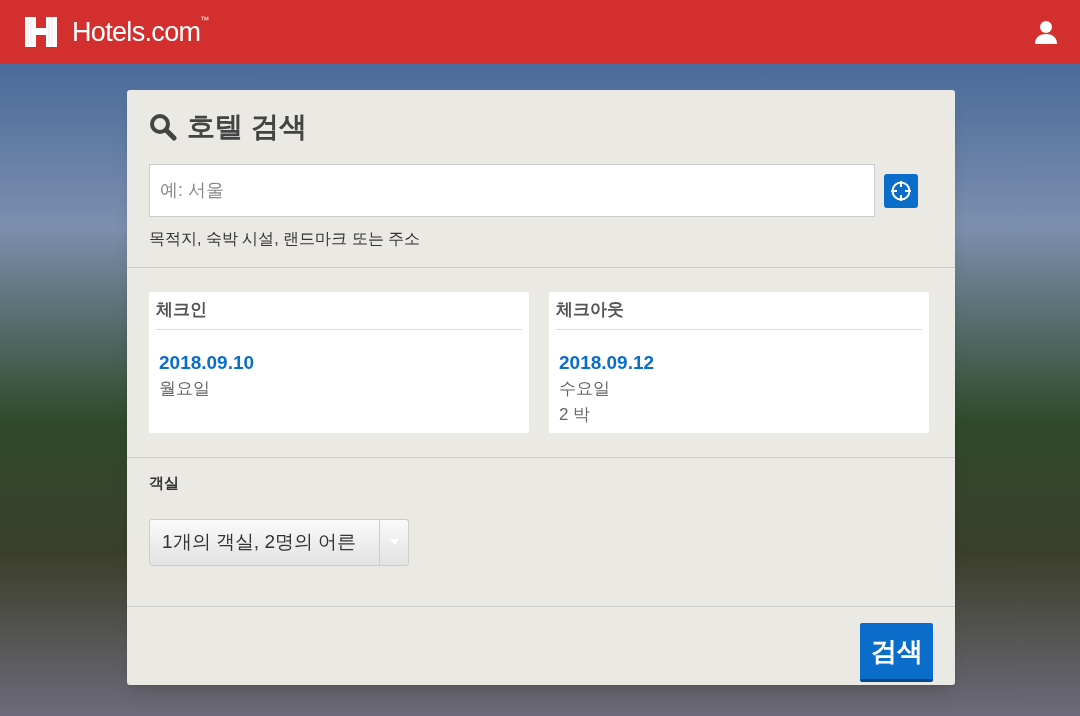 The height and width of the screenshot is (716, 1080). Describe the element at coordinates (247, 127) in the screenshot. I see `panel-title: 호텔 검색` at that location.